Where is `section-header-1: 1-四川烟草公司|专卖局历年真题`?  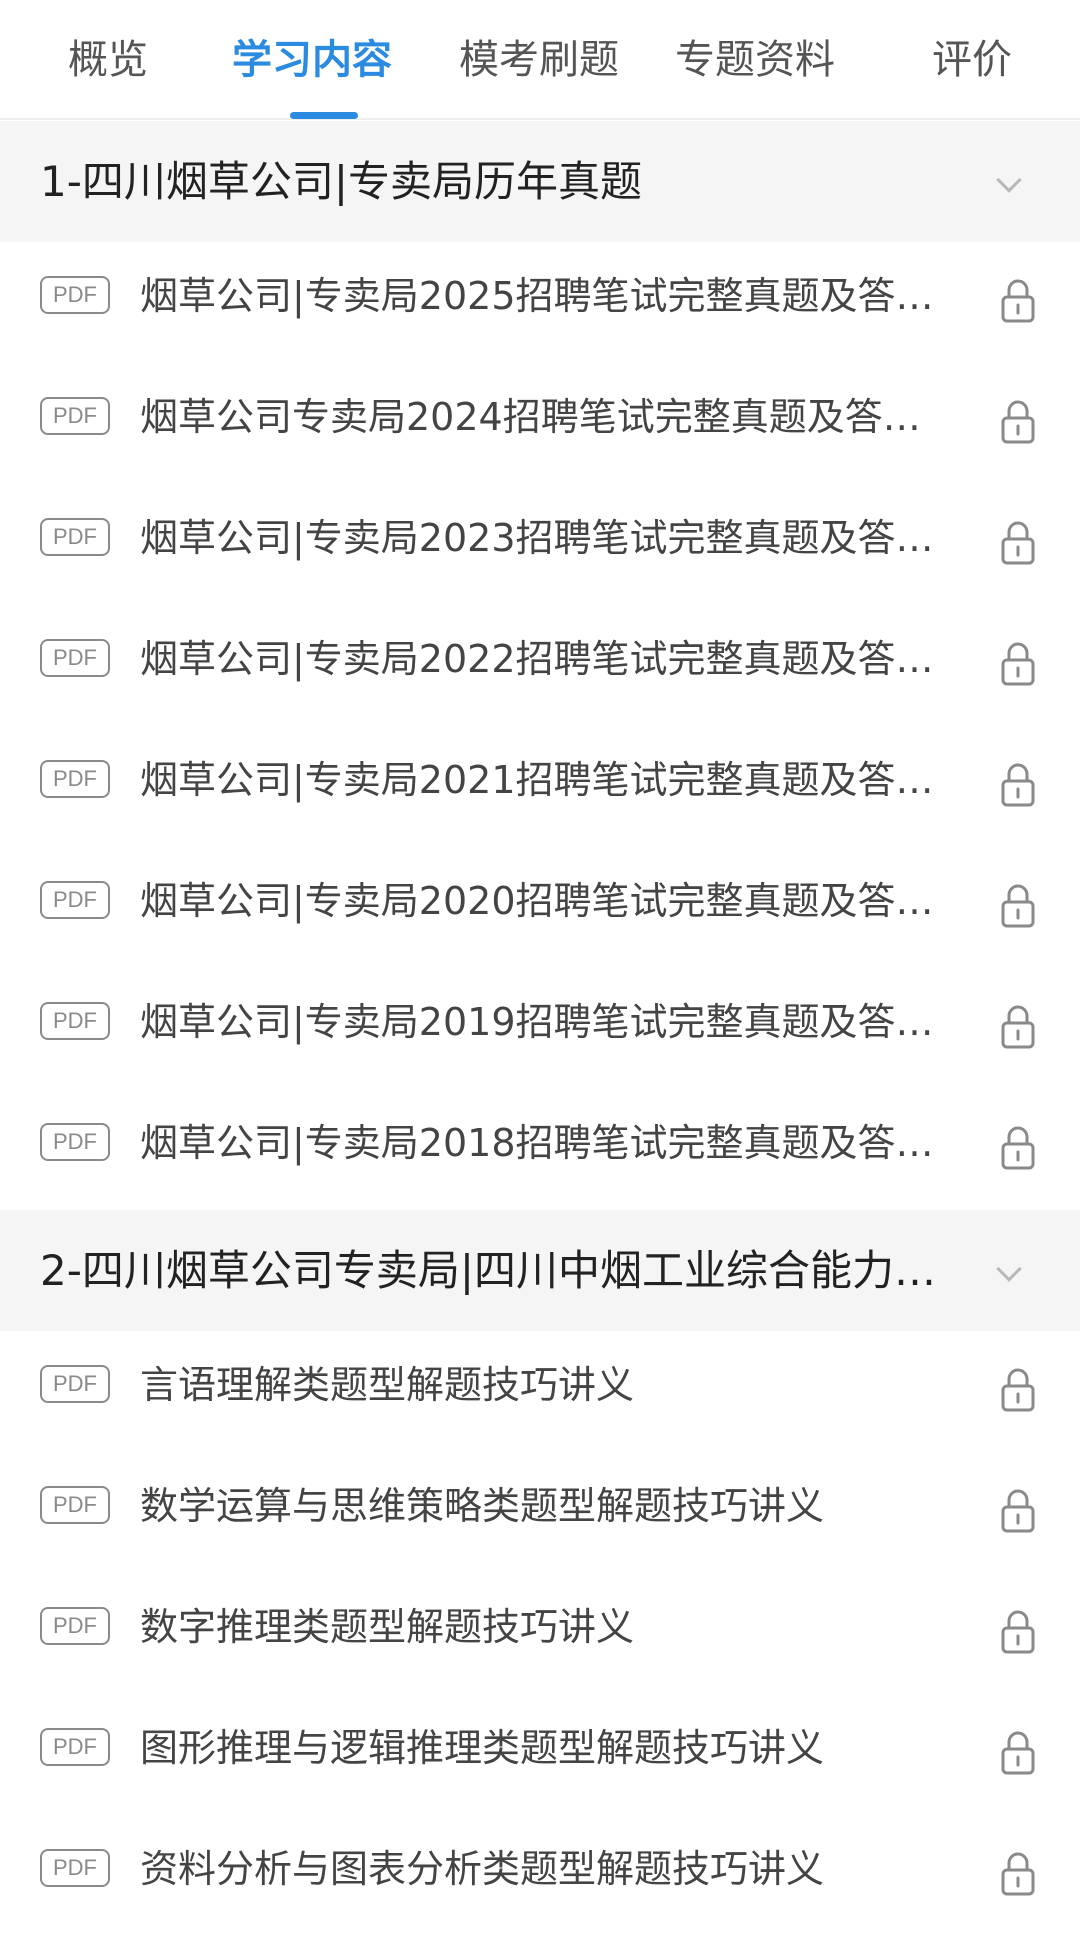 section-header-1: 1-四川烟草公司|专卖局历年真题 is located at coordinates (540, 181).